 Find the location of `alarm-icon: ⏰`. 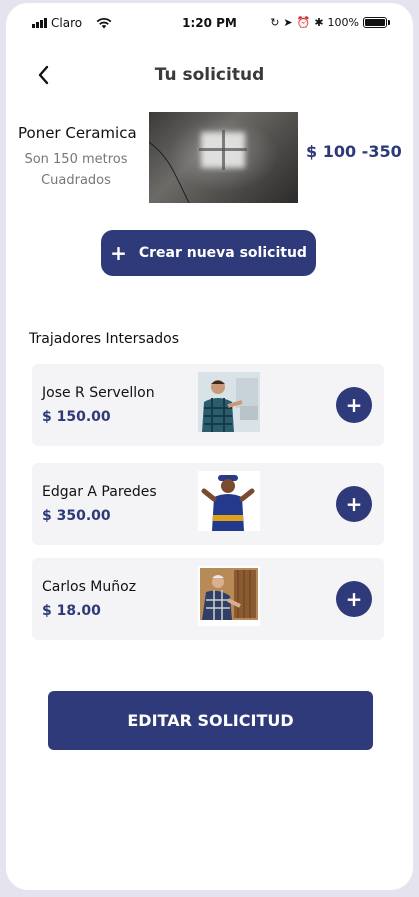

alarm-icon: ⏰ is located at coordinates (303, 22).